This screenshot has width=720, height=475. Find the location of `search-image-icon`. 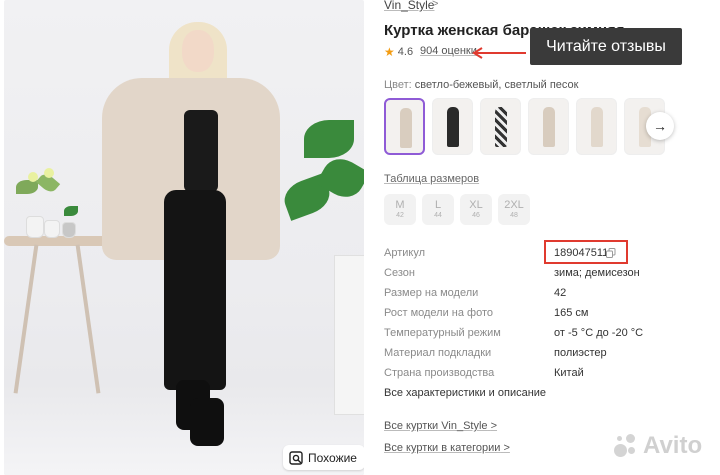

search-image-icon is located at coordinates (296, 457).